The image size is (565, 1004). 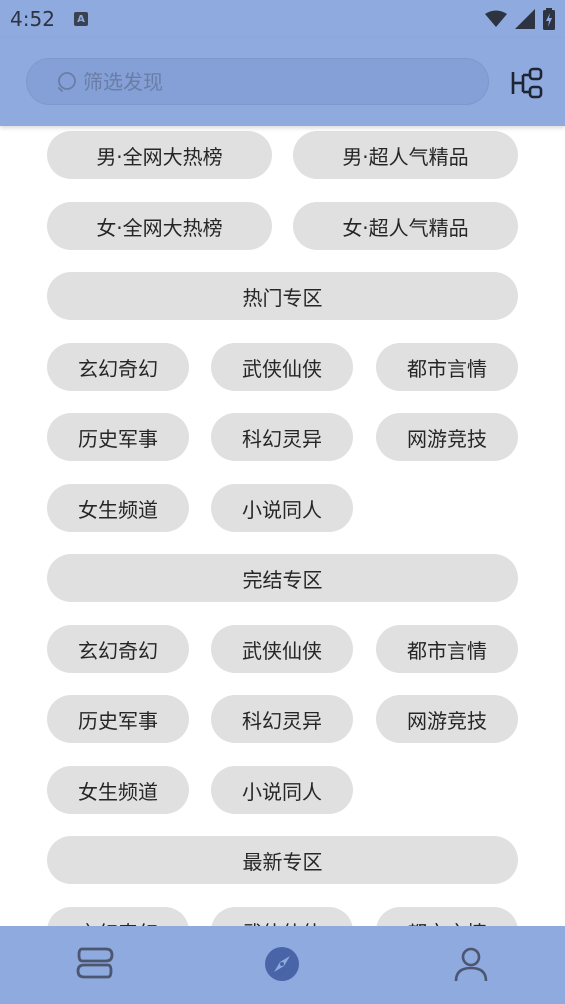 I want to click on search-icon, so click(x=67, y=82).